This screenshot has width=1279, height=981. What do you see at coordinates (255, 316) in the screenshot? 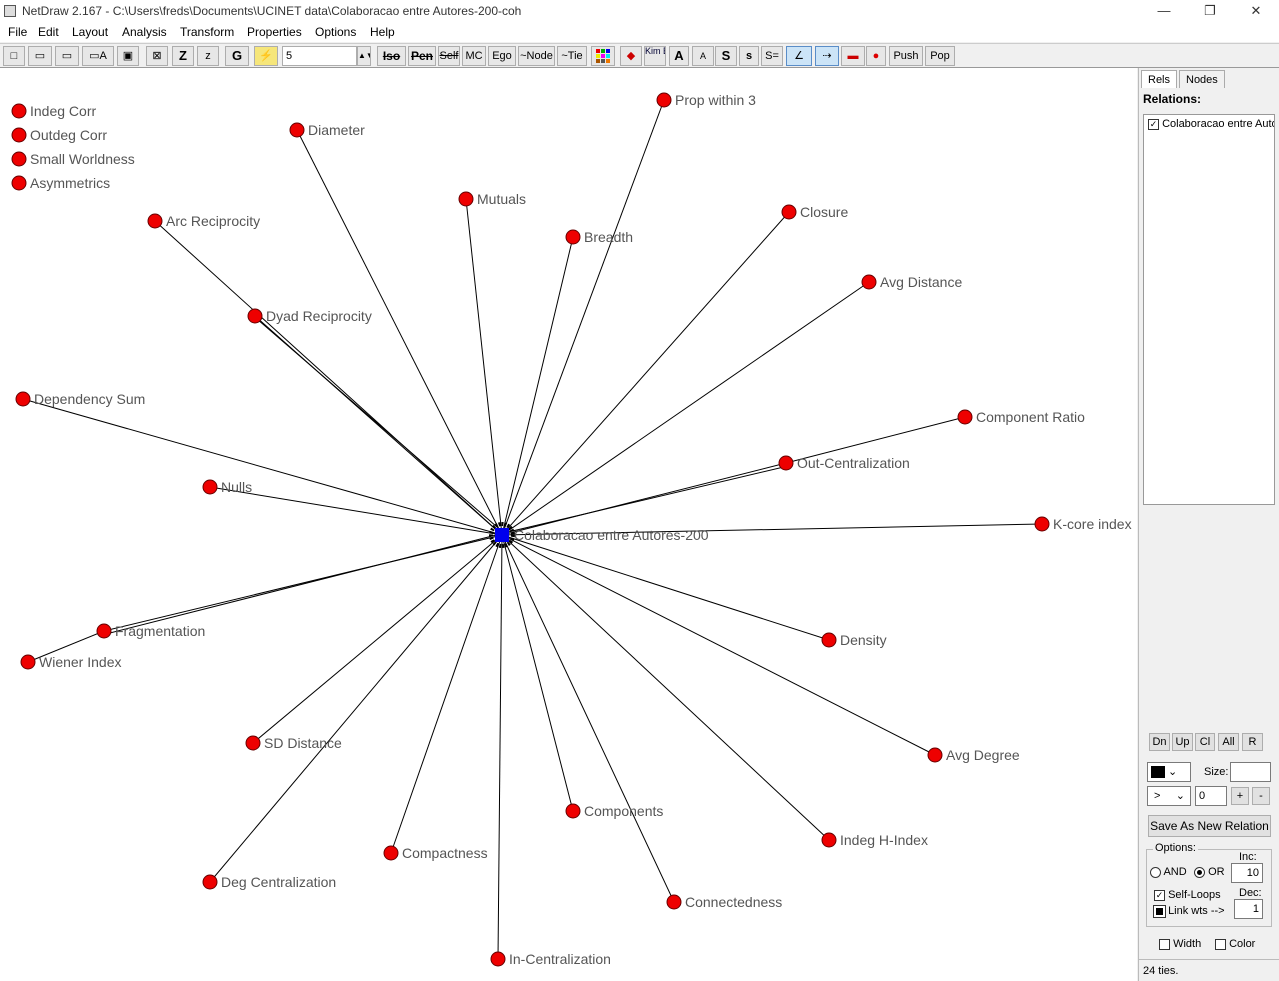
I see `node-dyad-reciprocity` at bounding box center [255, 316].